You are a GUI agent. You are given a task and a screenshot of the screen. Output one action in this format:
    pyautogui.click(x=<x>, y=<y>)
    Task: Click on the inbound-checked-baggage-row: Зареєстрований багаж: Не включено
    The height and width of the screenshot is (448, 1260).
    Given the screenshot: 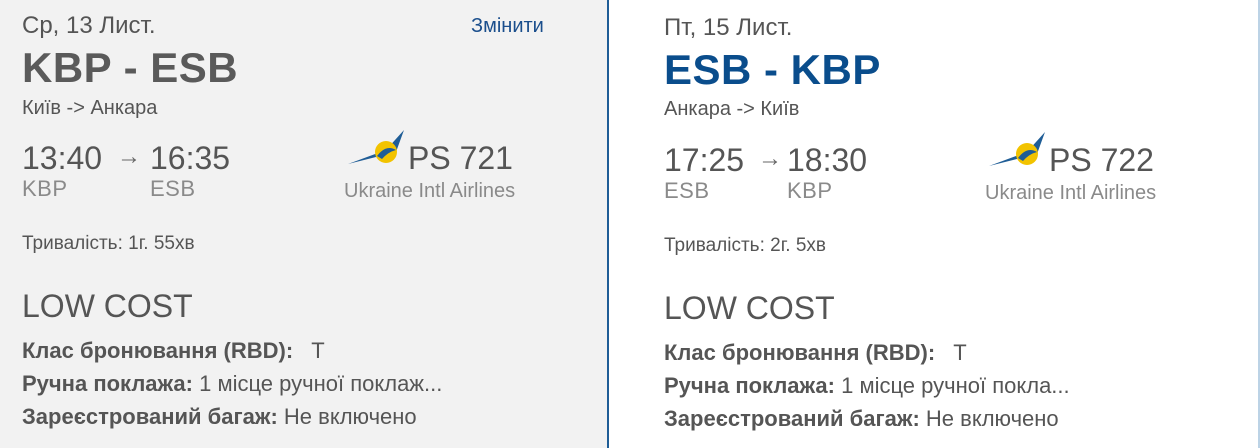 What is the action you would take?
    pyautogui.click(x=861, y=419)
    